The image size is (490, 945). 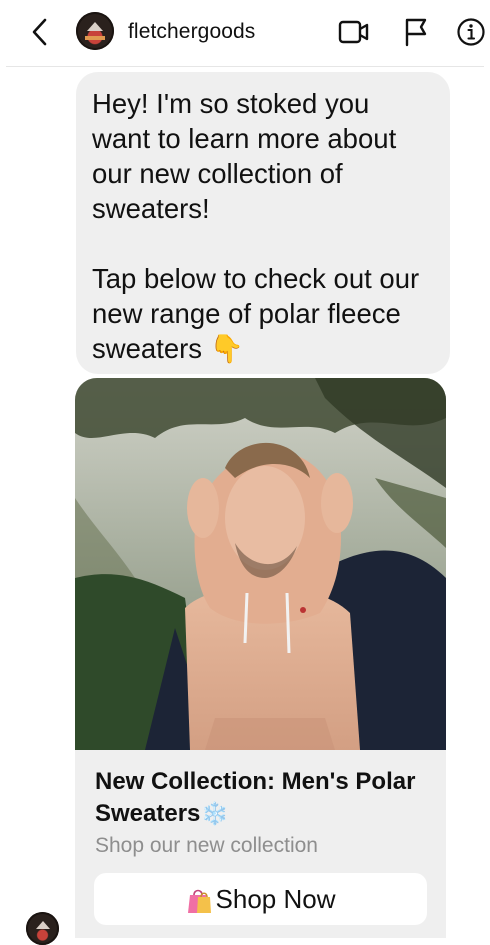 I want to click on card-title: New Collection: Men's Polar Sweaters❄️, so click(x=260, y=798).